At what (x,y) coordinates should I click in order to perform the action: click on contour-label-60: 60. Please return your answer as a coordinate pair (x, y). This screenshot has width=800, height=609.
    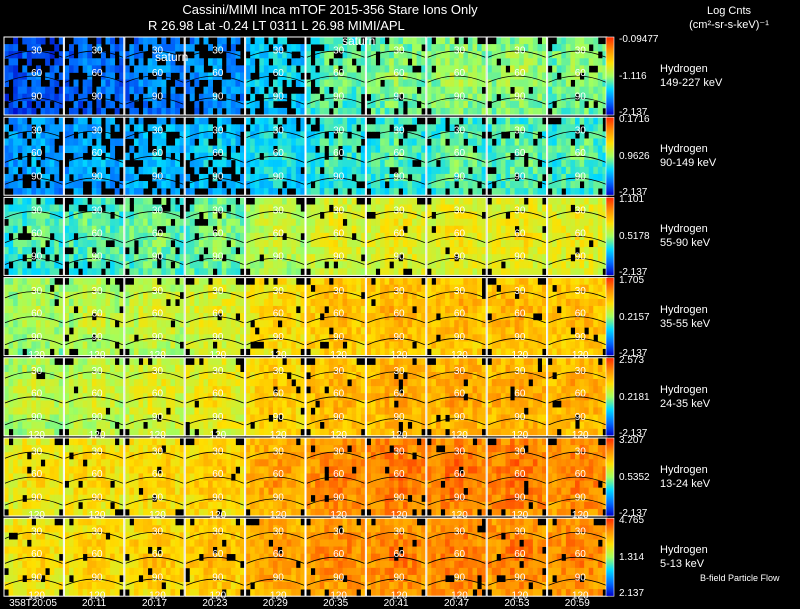
    Looking at the image, I should click on (158, 153).